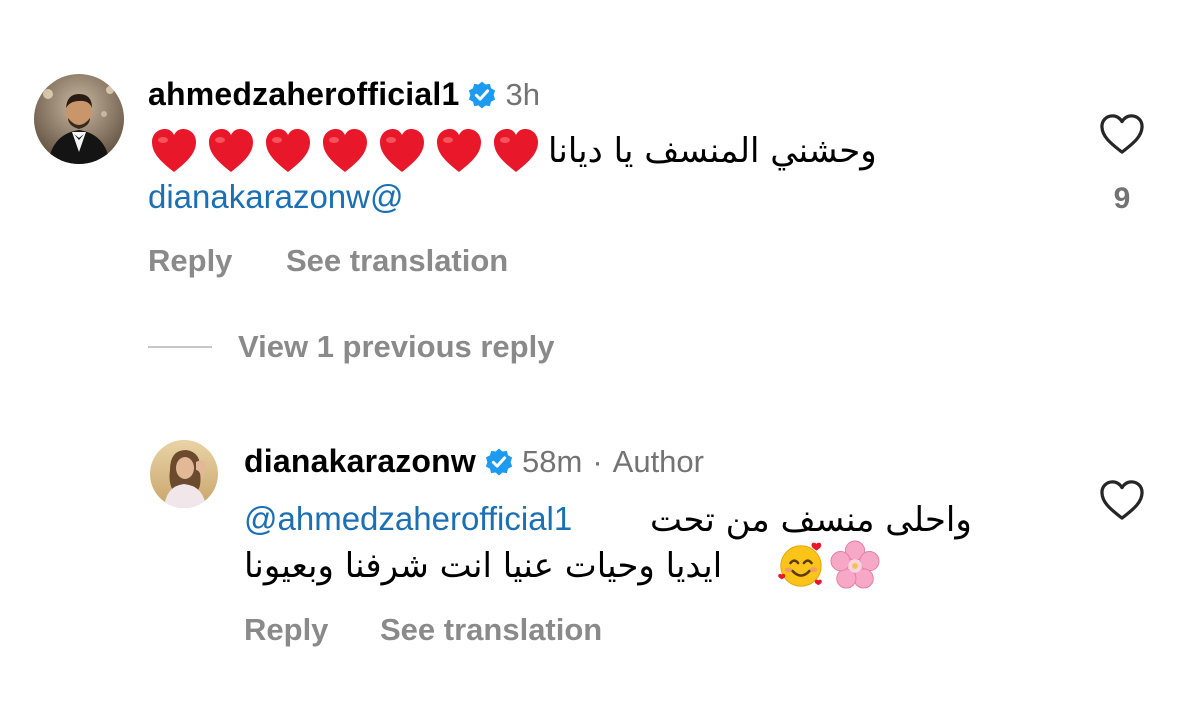 This screenshot has width=1200, height=701. I want to click on heart-emoji-row, so click(345, 151).